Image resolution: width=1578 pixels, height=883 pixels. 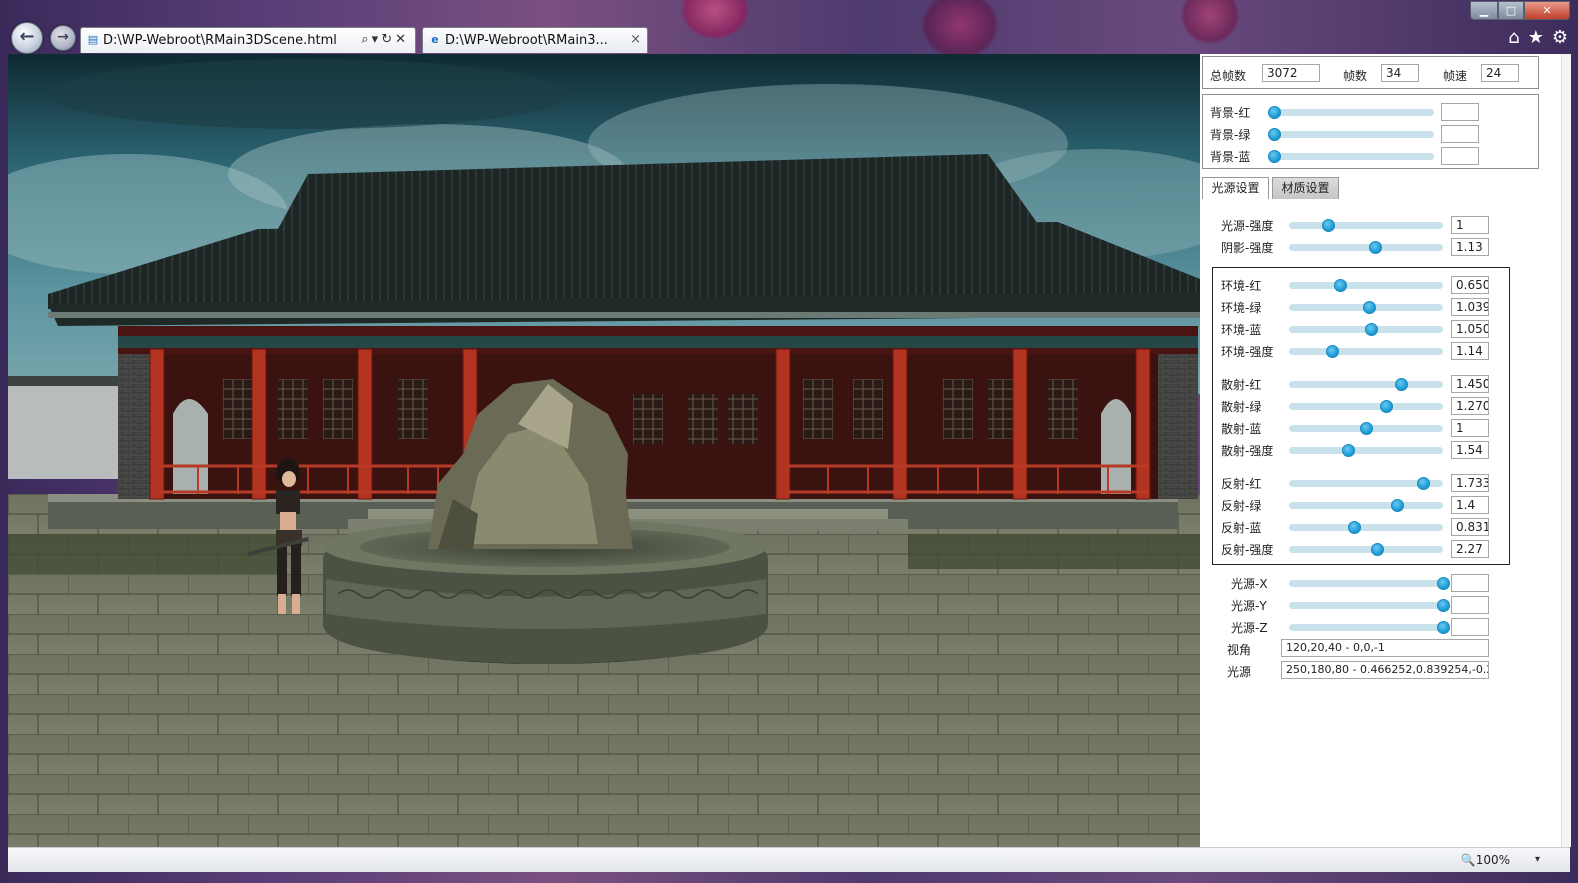 I want to click on forward-button: →, so click(x=63, y=38).